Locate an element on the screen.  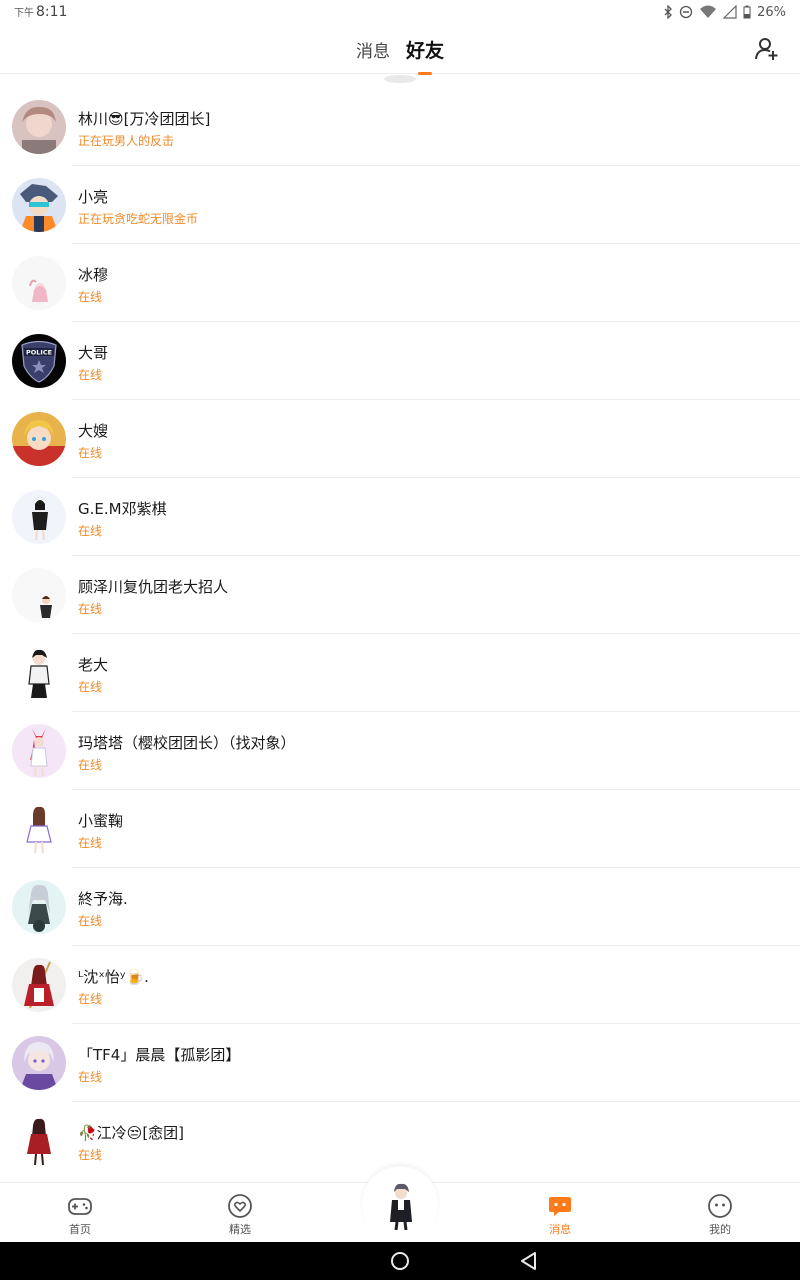
nav-home: 首页 is located at coordinates (80, 1213).